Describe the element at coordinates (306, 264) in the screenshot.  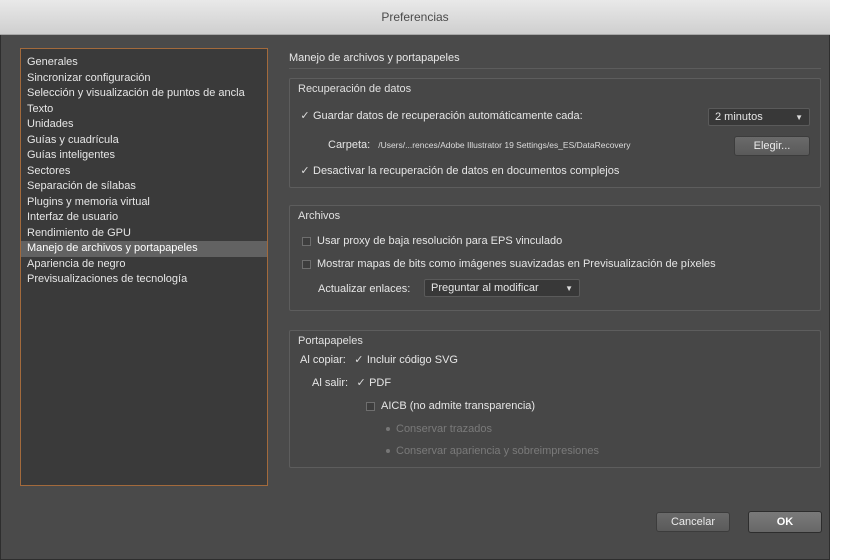
I see `bitmap-checkbox` at that location.